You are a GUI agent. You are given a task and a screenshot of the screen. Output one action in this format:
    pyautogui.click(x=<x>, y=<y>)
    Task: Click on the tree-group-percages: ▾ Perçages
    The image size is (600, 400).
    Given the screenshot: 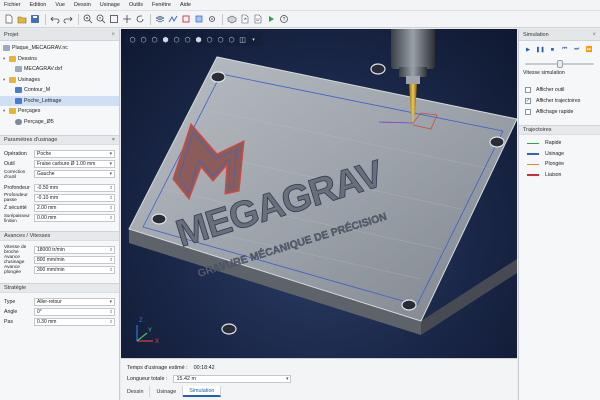 What is the action you would take?
    pyautogui.click(x=59, y=111)
    